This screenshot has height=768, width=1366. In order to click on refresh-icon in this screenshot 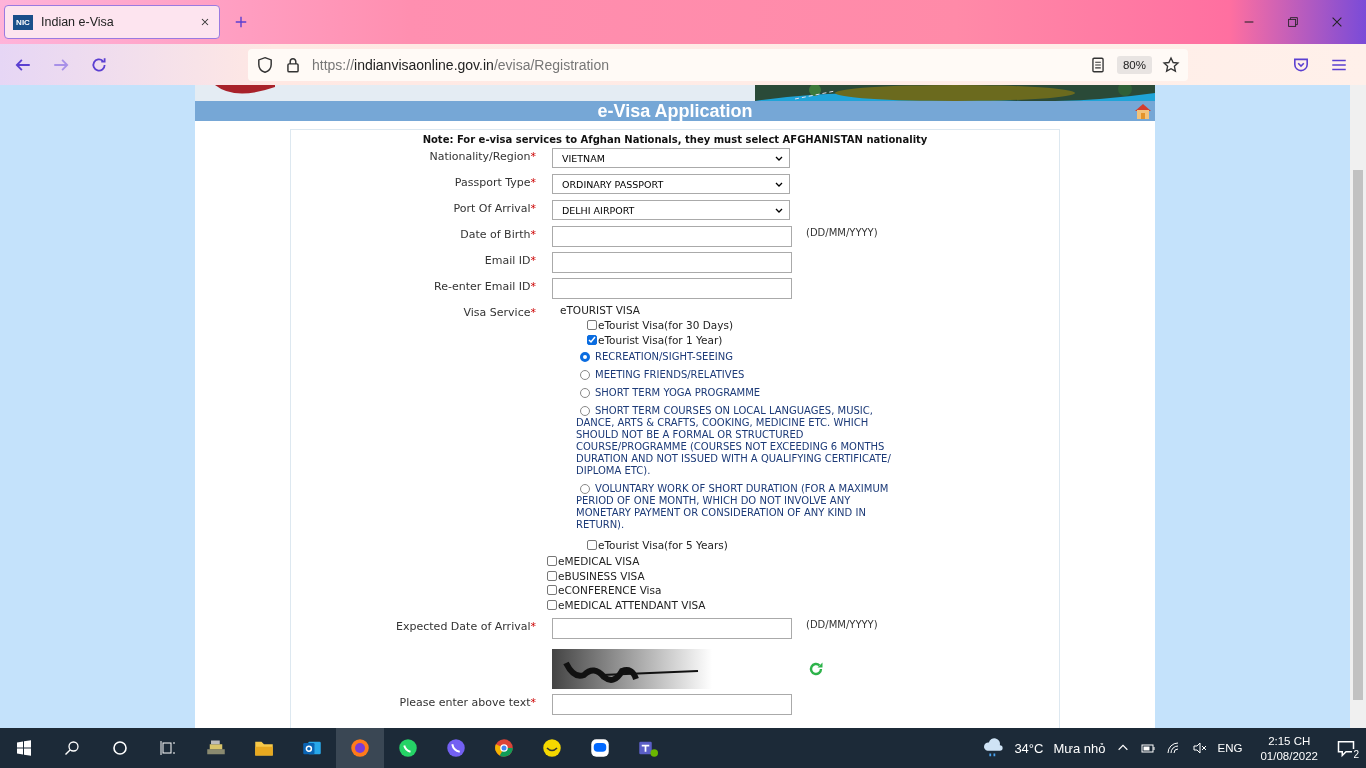, I will do `click(816, 669)`.